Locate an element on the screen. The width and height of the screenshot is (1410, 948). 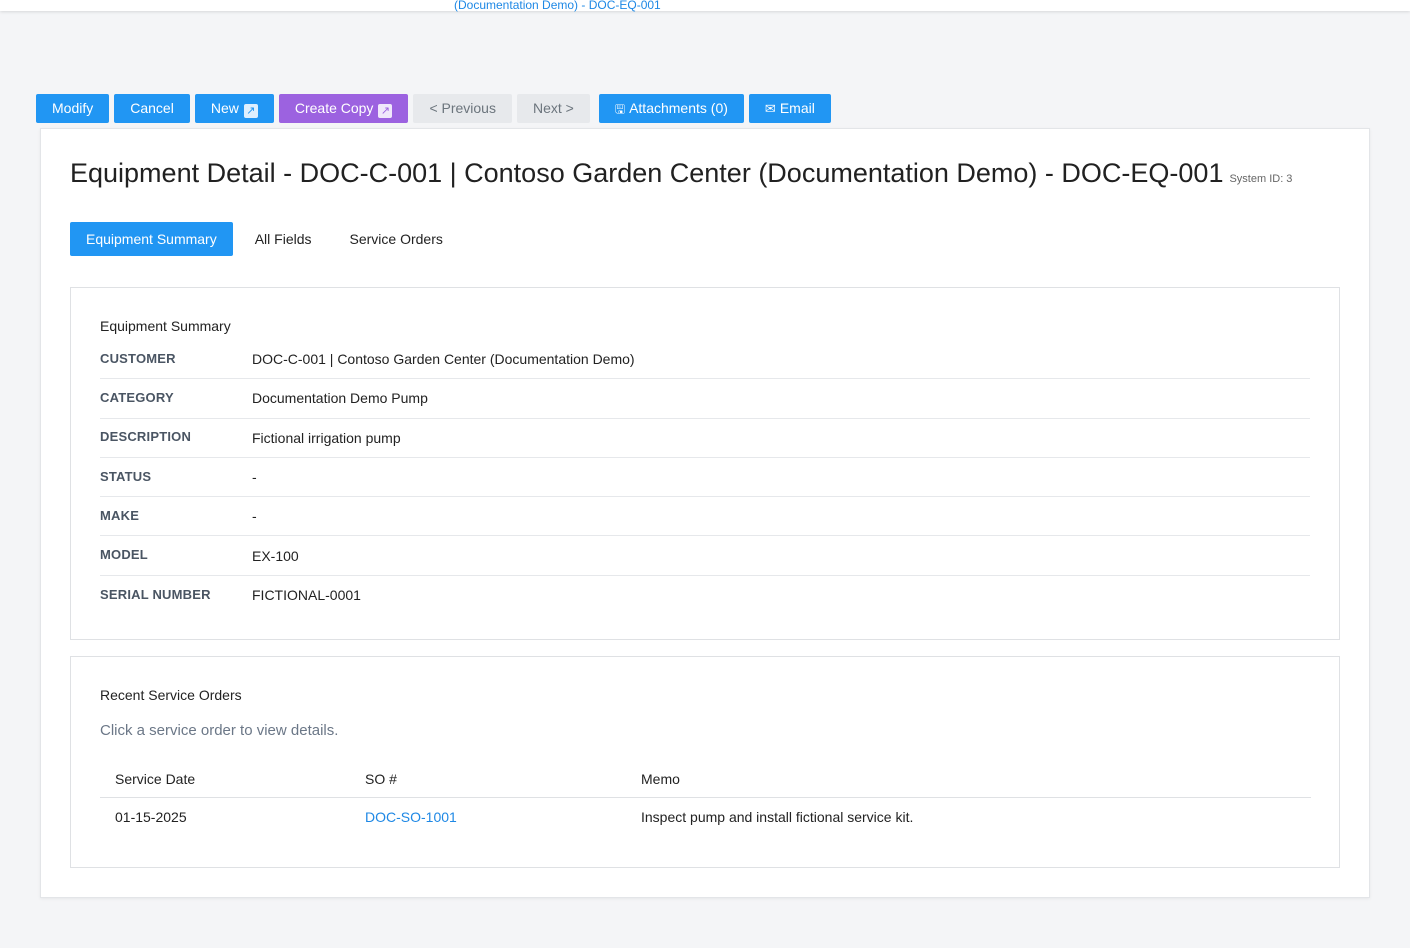
column-header-so-number: SO # is located at coordinates (488, 779).